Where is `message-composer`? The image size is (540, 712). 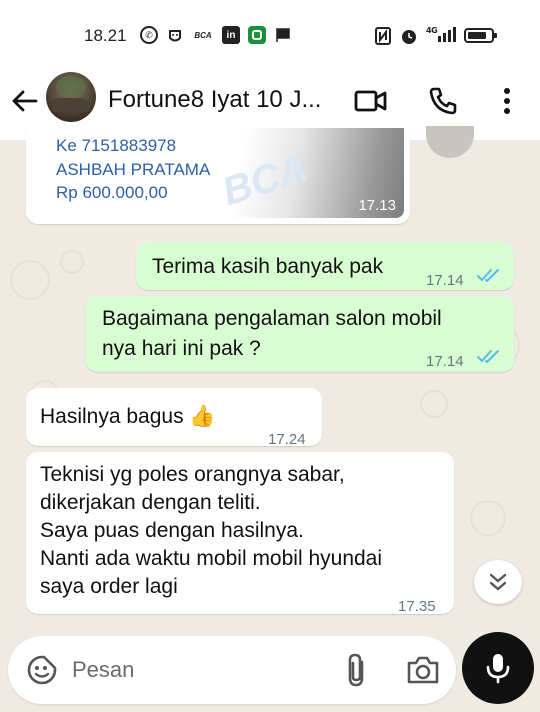
message-composer is located at coordinates (232, 670).